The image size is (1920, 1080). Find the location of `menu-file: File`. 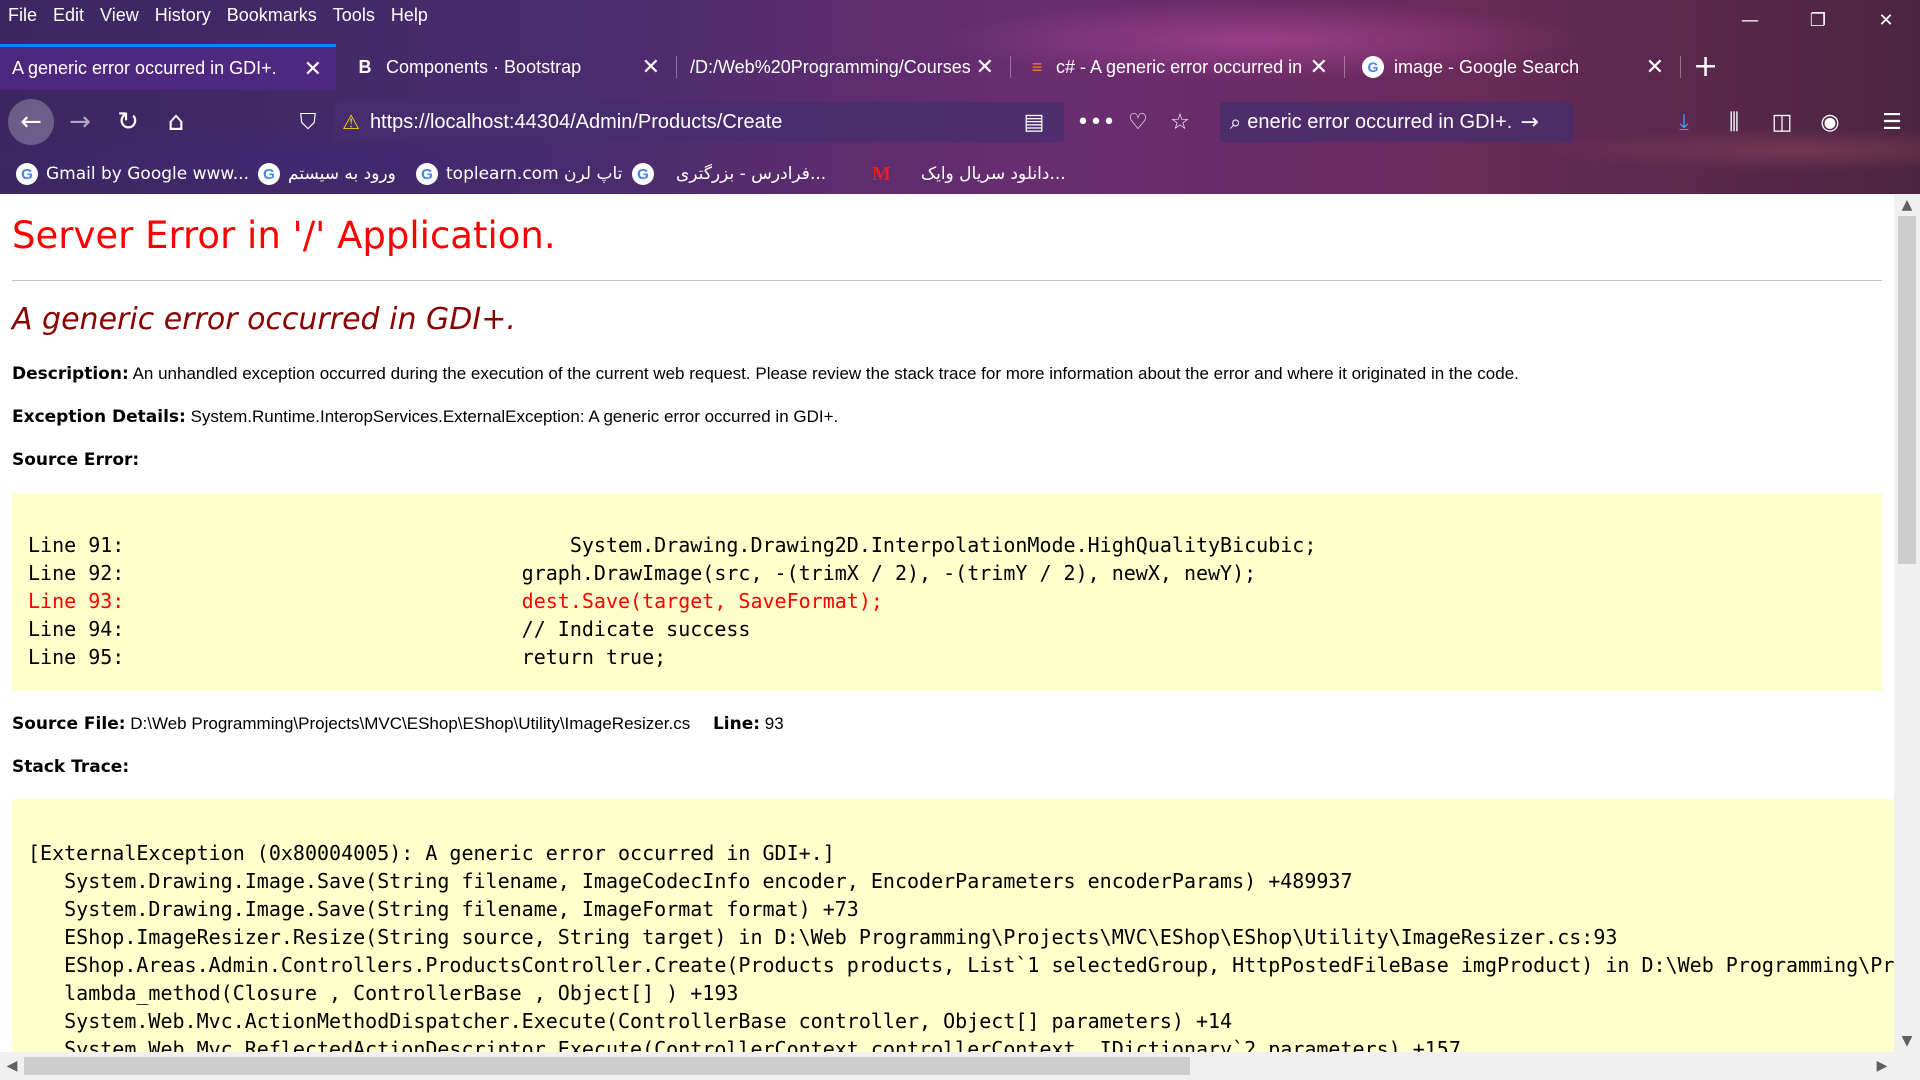

menu-file: File is located at coordinates (22, 15).